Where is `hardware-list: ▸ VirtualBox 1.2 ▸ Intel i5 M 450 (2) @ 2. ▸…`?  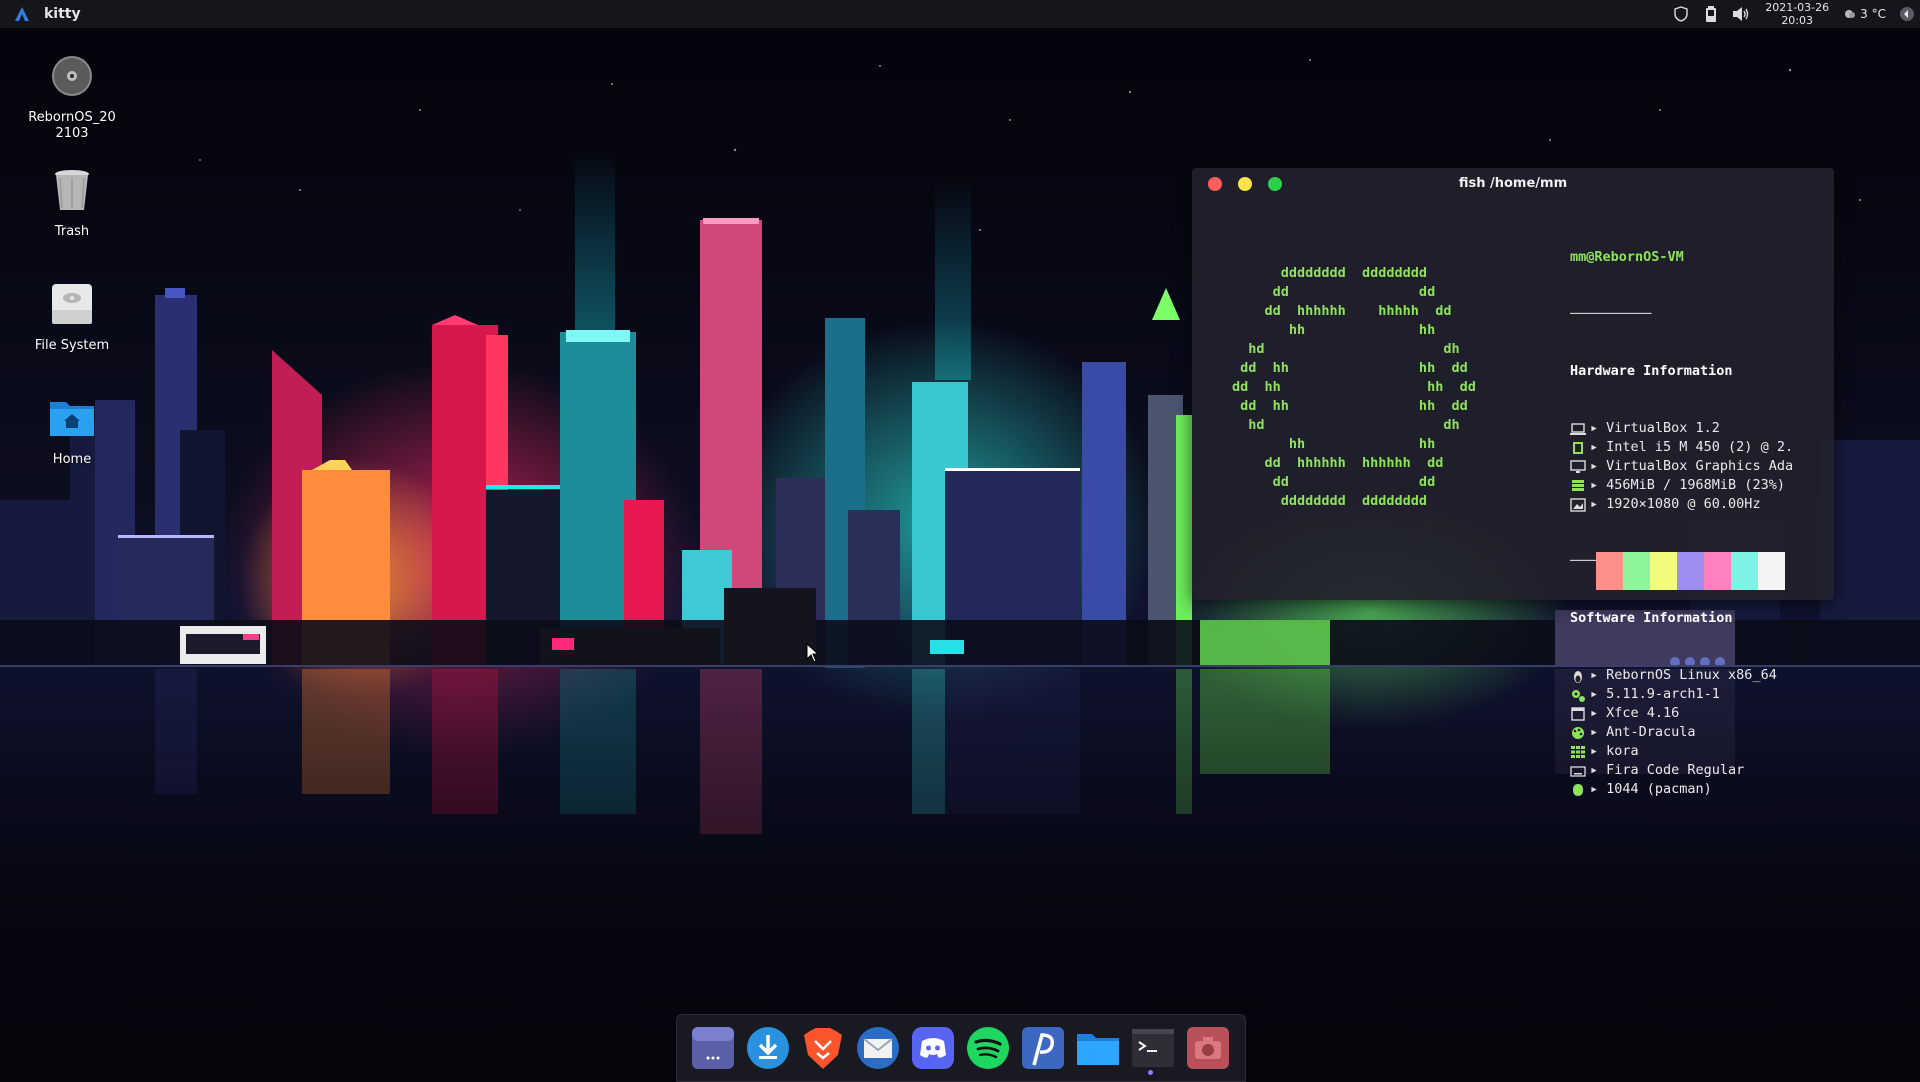 hardware-list: ▸ VirtualBox 1.2 ▸ Intel i5 M 450 (2) @ 2. ▸… is located at coordinates (1701, 466).